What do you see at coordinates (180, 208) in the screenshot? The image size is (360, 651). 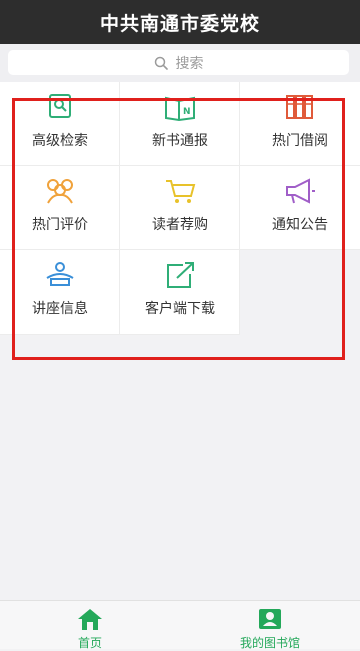 I see `grid-item-reader-recommend: 读者荐购` at bounding box center [180, 208].